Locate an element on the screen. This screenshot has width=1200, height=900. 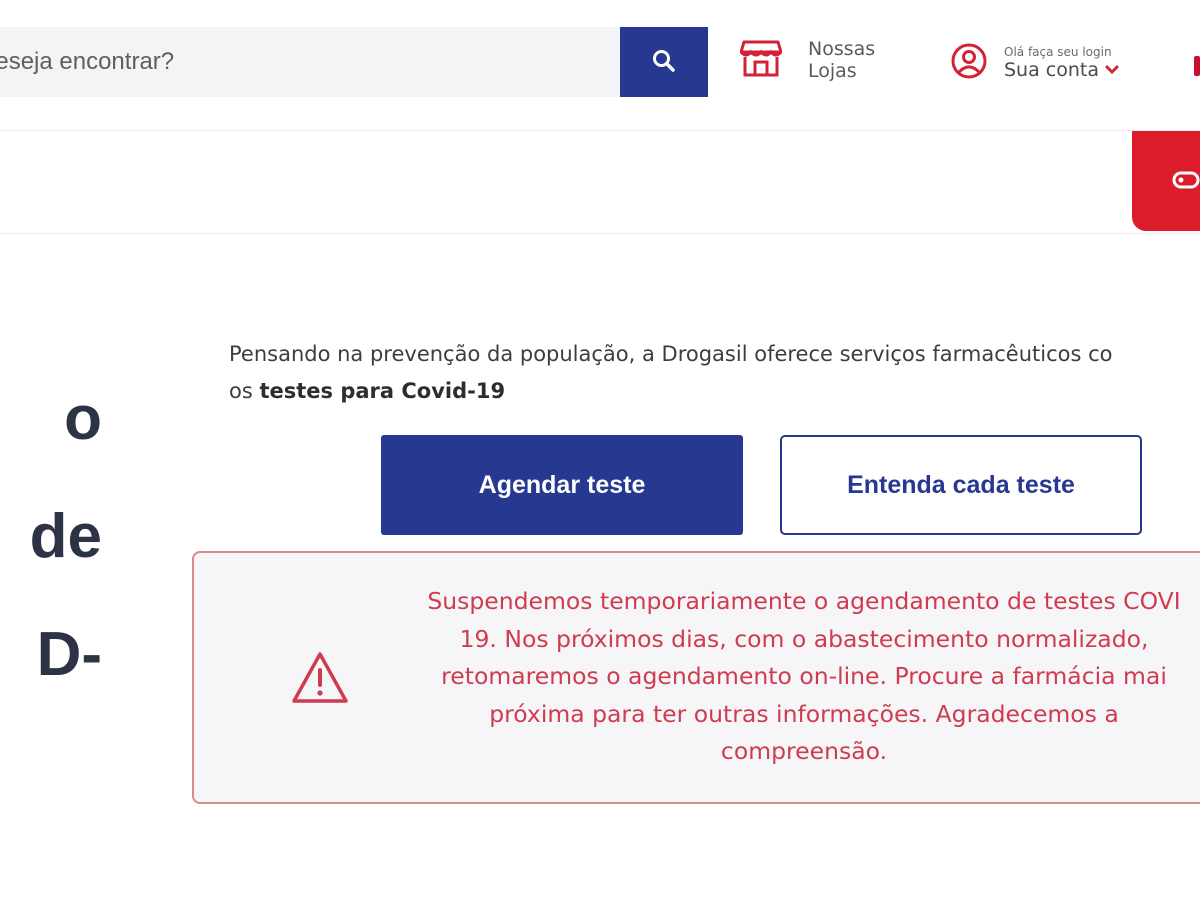
chevron-down-icon is located at coordinates (1112, 70).